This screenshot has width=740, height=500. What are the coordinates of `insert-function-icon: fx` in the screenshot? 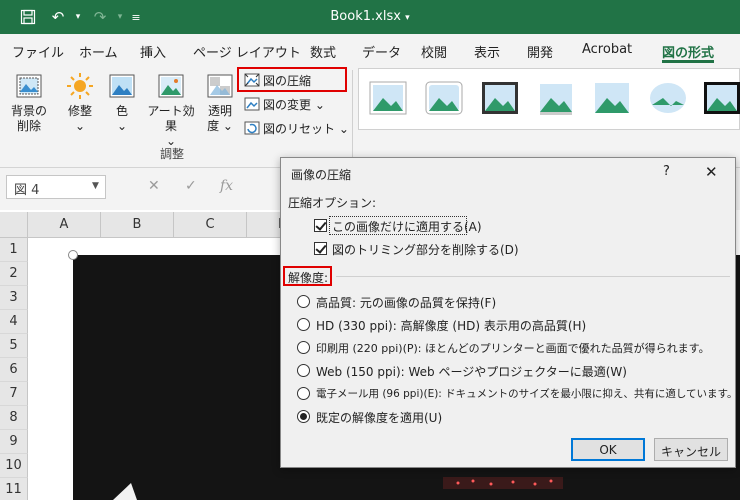 It's located at (226, 186).